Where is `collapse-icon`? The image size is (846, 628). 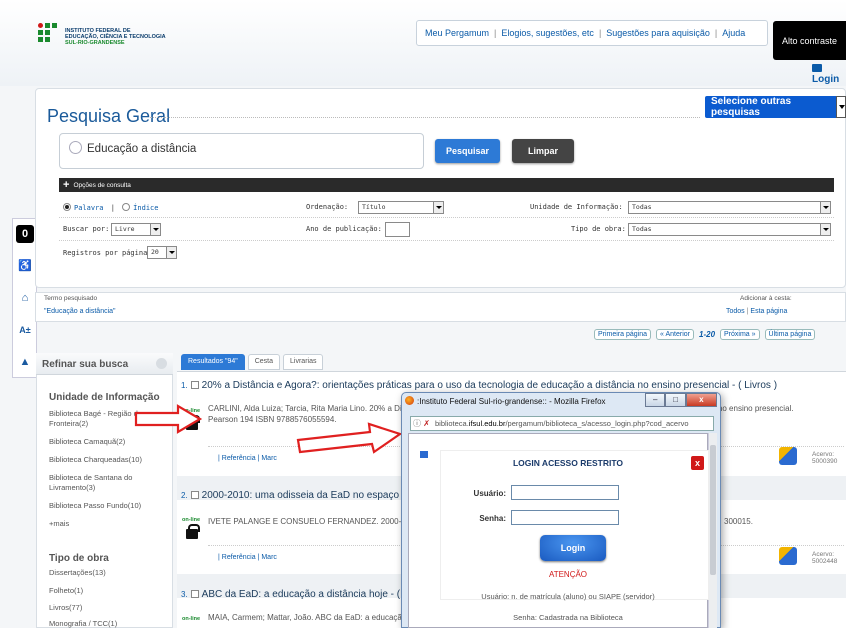 collapse-icon is located at coordinates (161, 363).